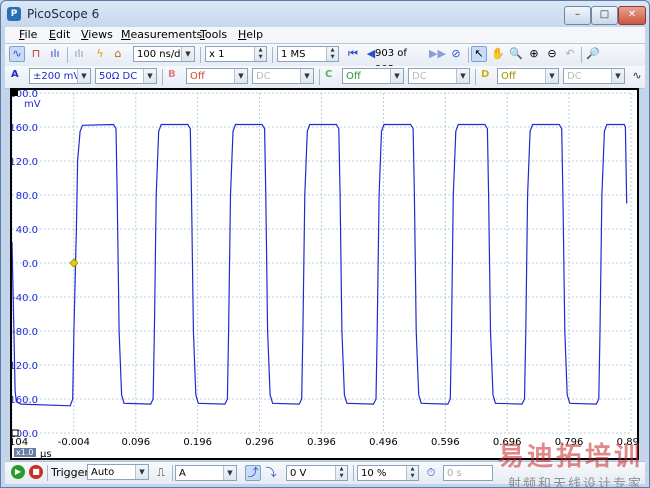 The image size is (650, 488). I want to click on x-tick-label: 0.096, so click(135, 442).